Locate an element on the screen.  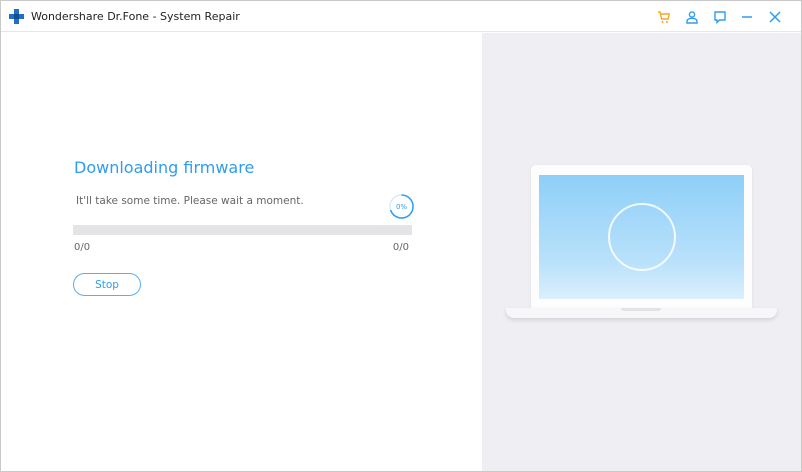
account-button is located at coordinates (692, 17).